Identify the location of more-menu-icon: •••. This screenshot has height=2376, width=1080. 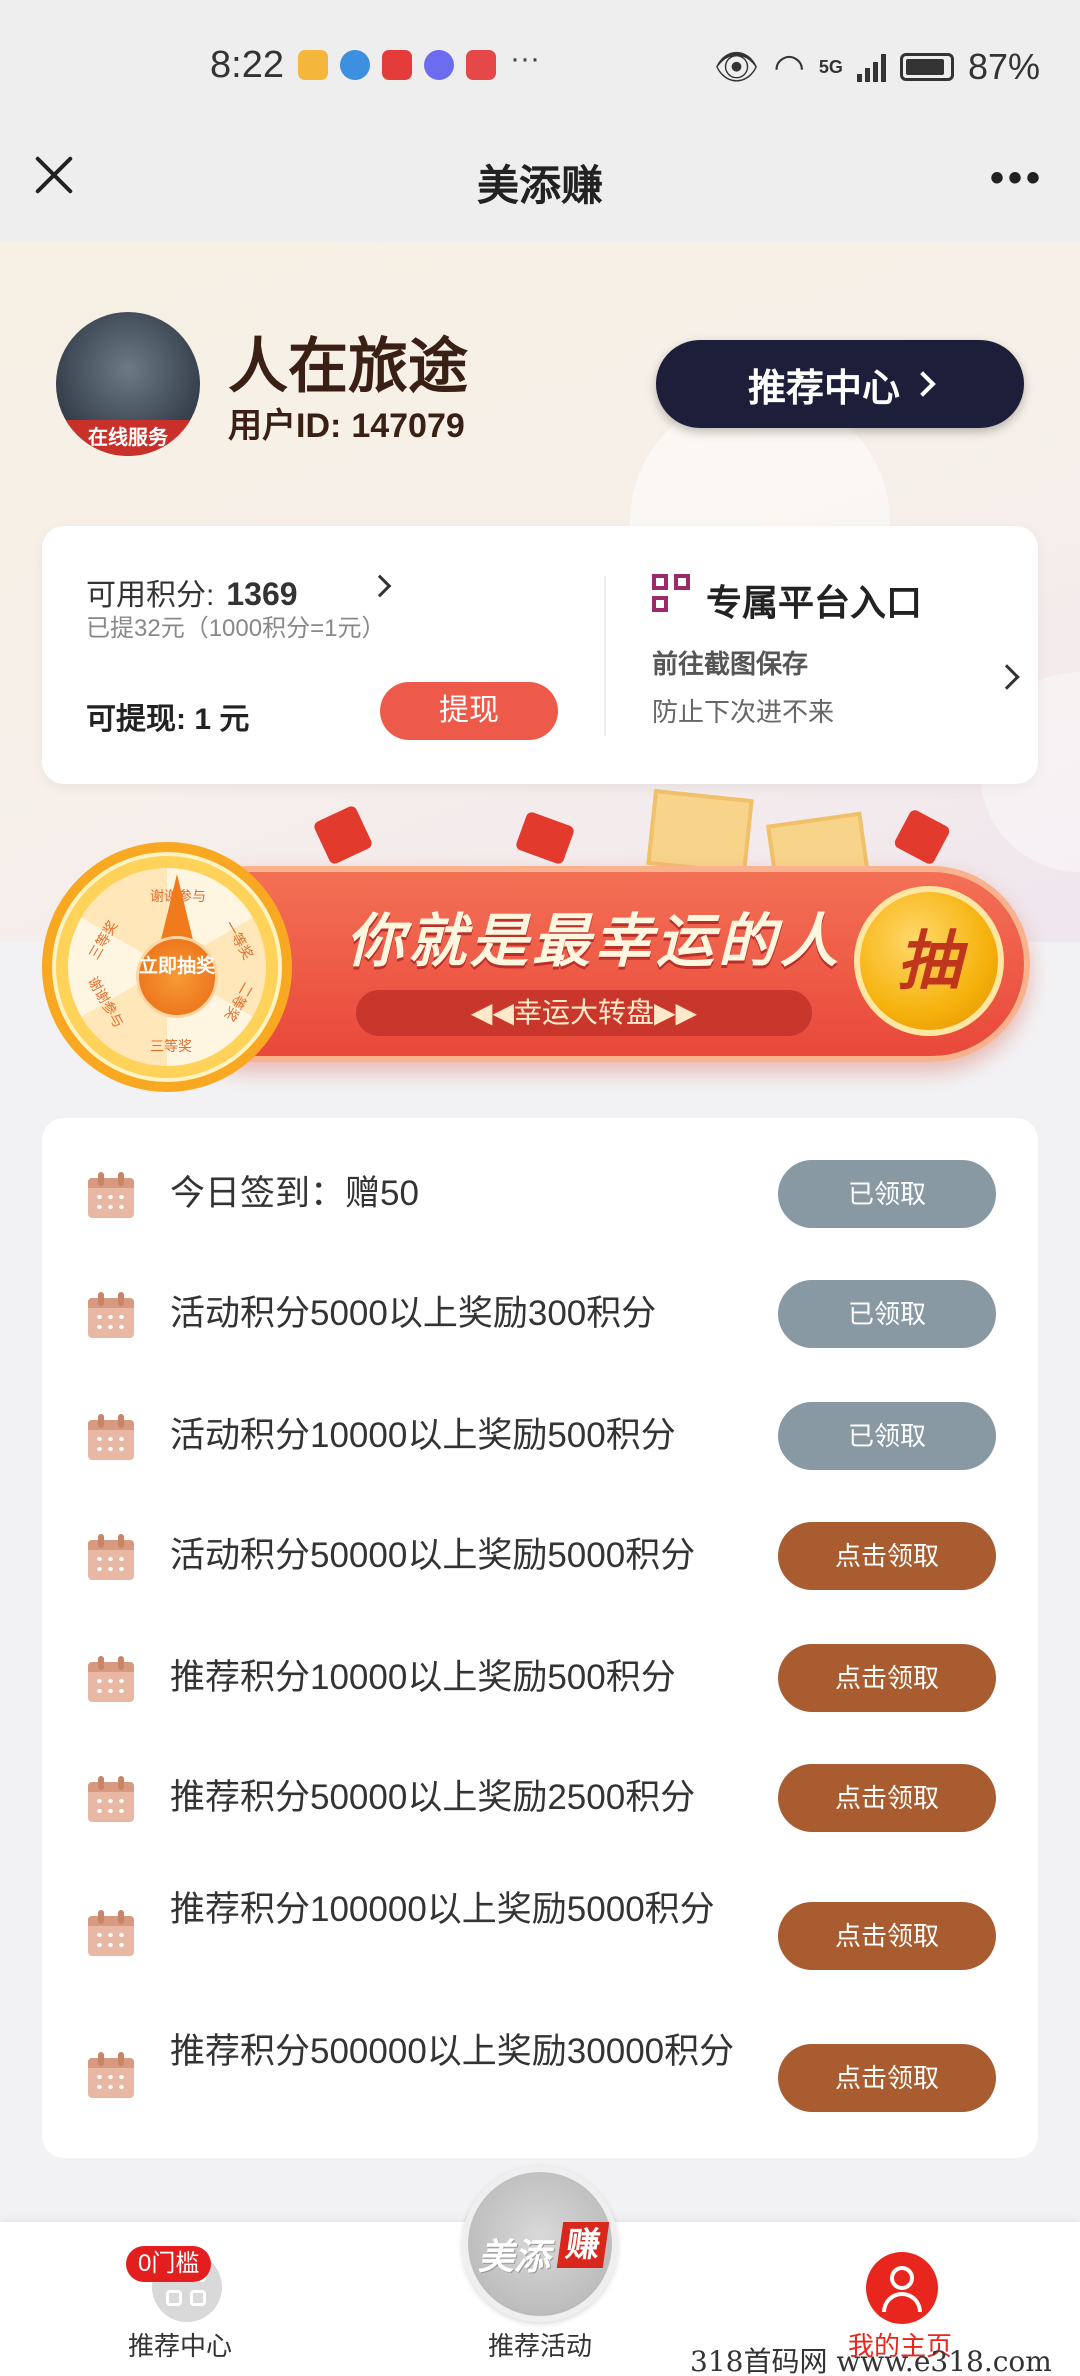
(1017, 178).